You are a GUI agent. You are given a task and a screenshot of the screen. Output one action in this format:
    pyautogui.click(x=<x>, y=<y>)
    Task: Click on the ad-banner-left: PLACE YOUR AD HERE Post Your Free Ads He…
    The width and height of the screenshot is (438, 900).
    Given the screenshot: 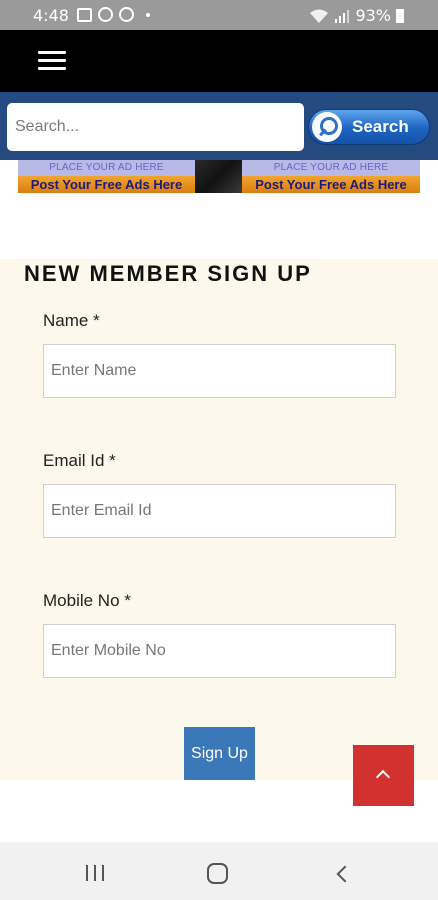 What is the action you would take?
    pyautogui.click(x=106, y=176)
    